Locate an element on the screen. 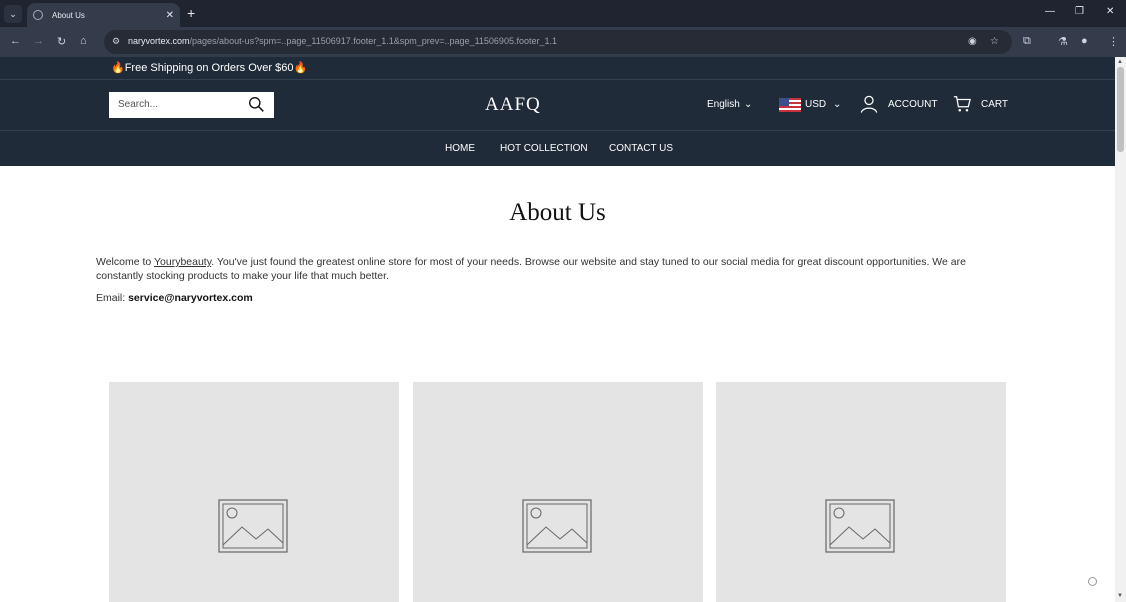  nav-home: HOME is located at coordinates (460, 148).